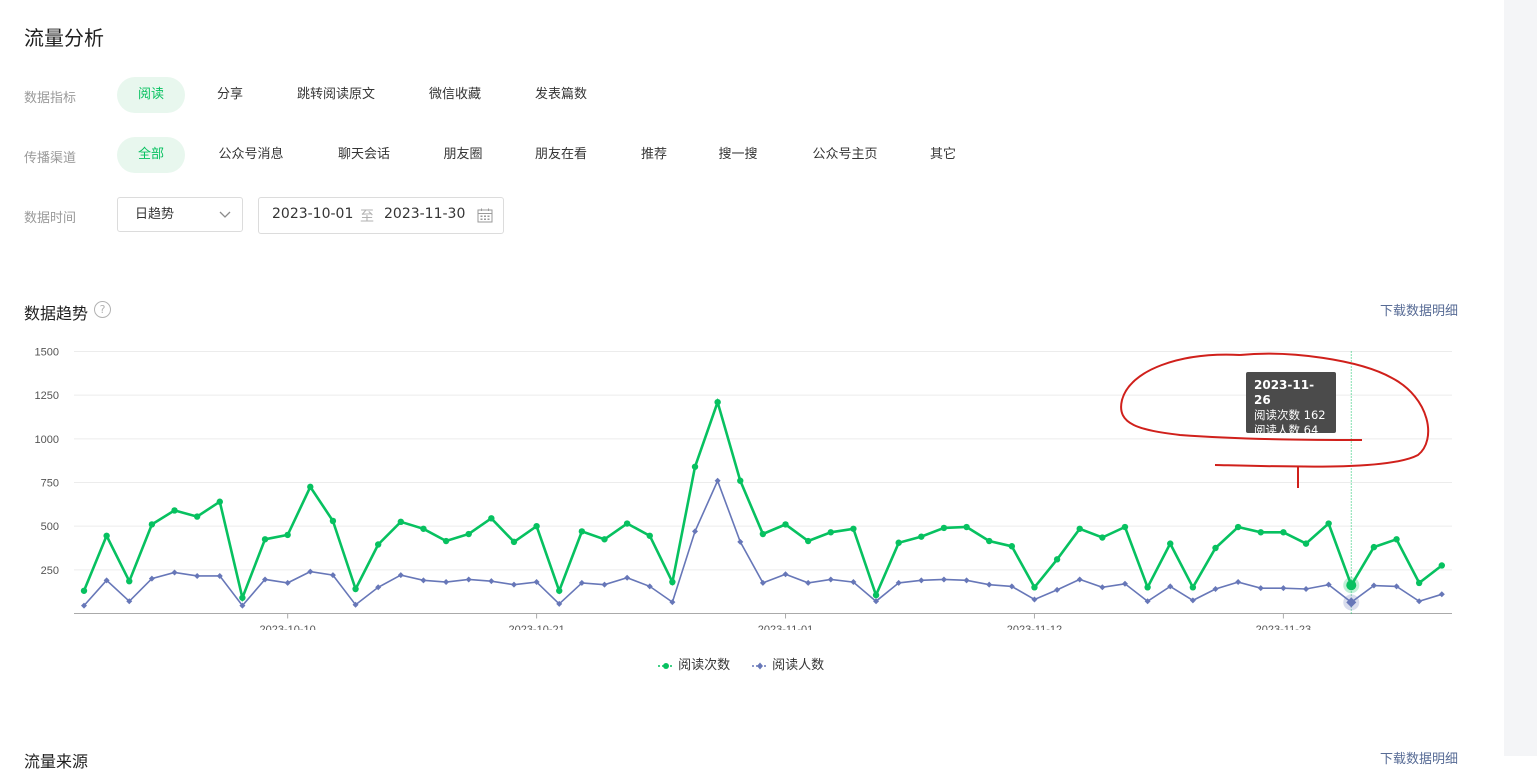 The width and height of the screenshot is (1537, 772). What do you see at coordinates (561, 95) in the screenshot?
I see `metric-option-post-count: 发表篇数` at bounding box center [561, 95].